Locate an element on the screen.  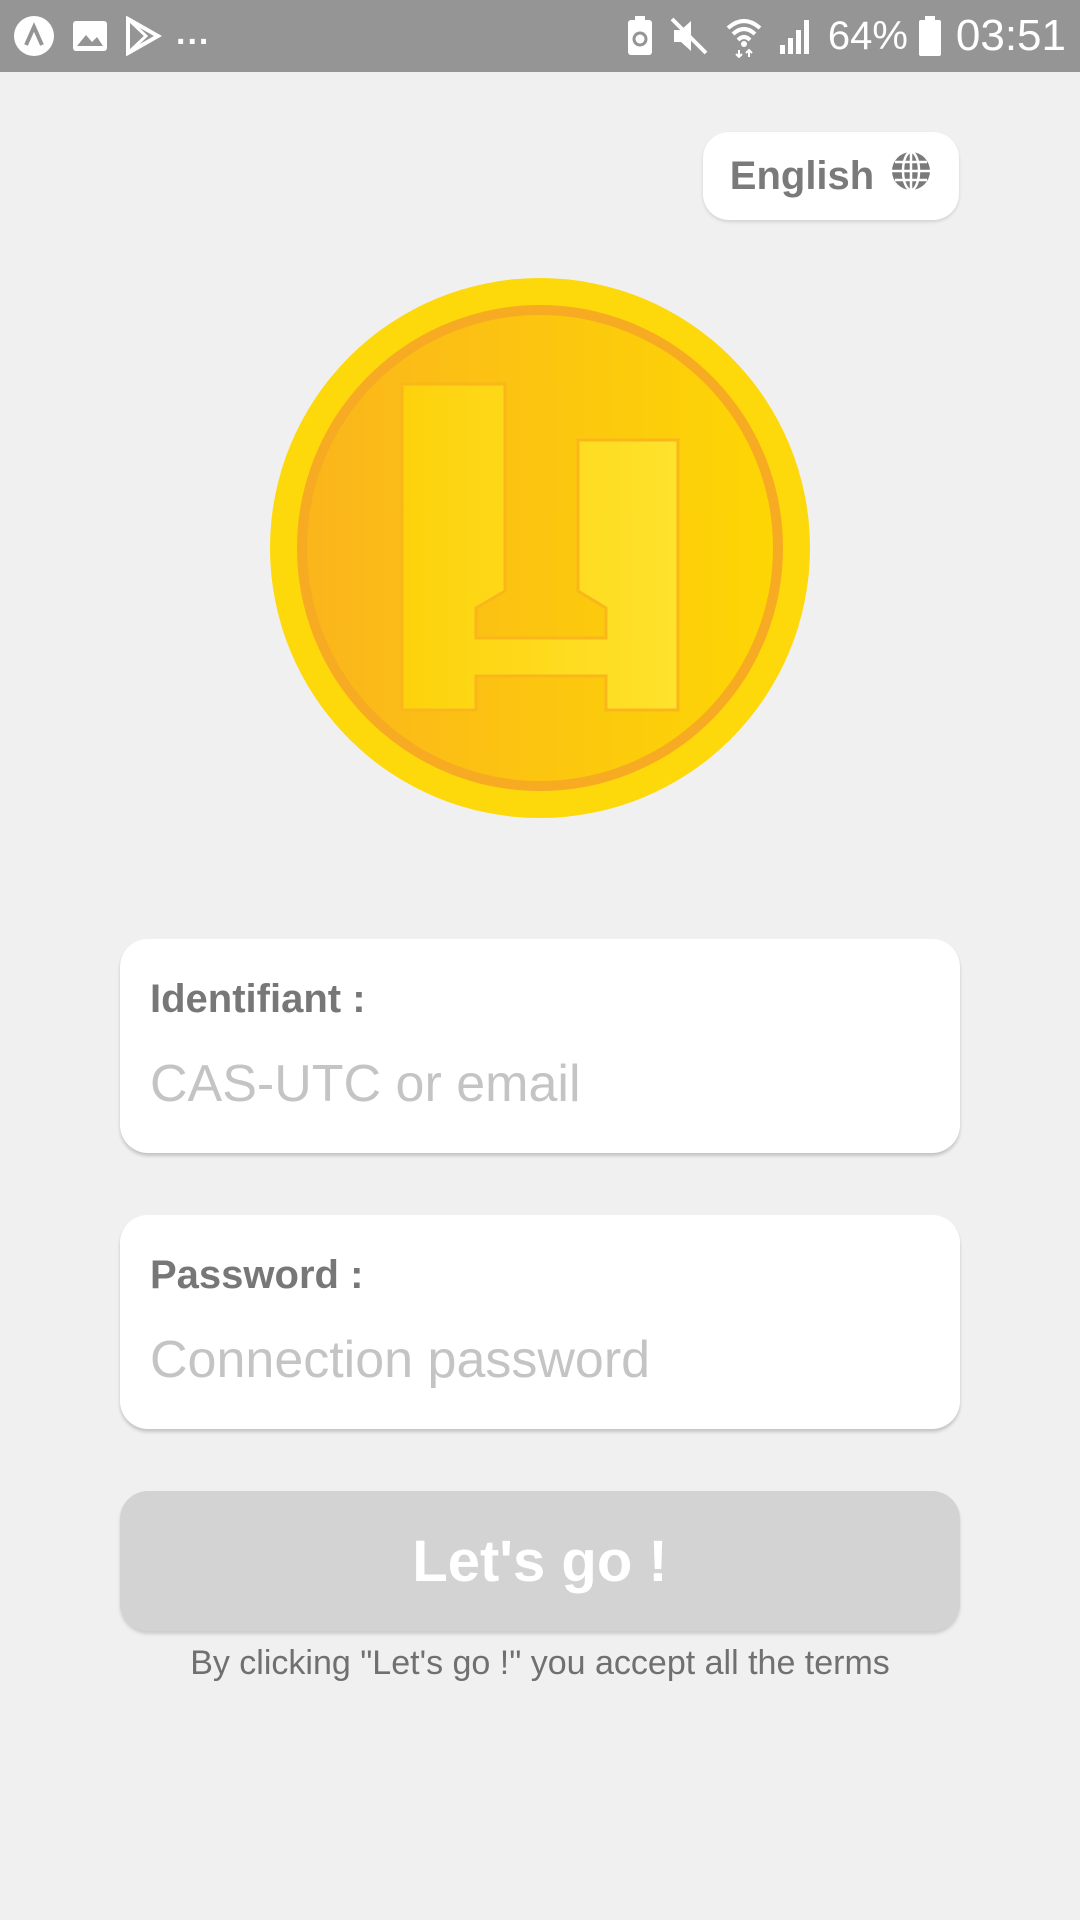
identifier-field: Identifiant : is located at coordinates (540, 1046).